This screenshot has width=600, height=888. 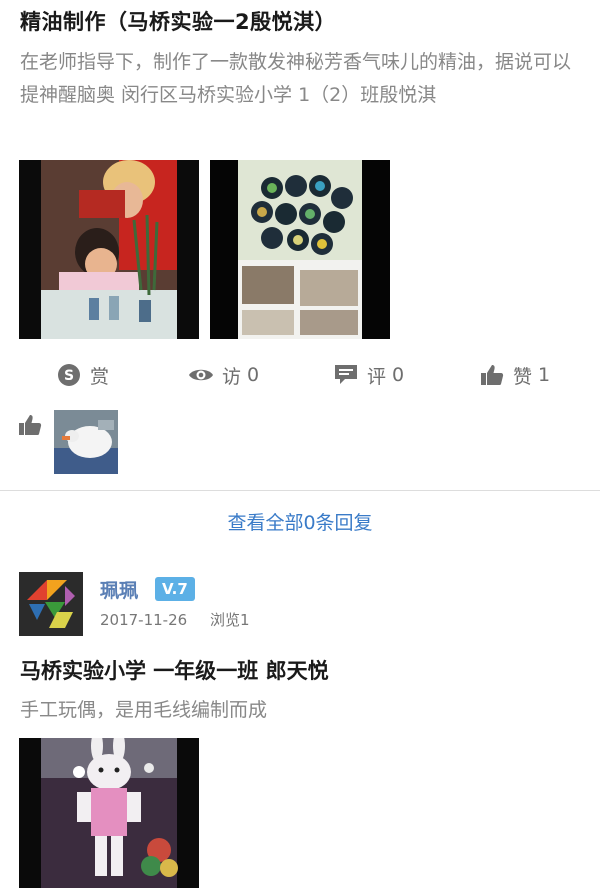 I want to click on reward-button: S 赏, so click(x=82, y=375).